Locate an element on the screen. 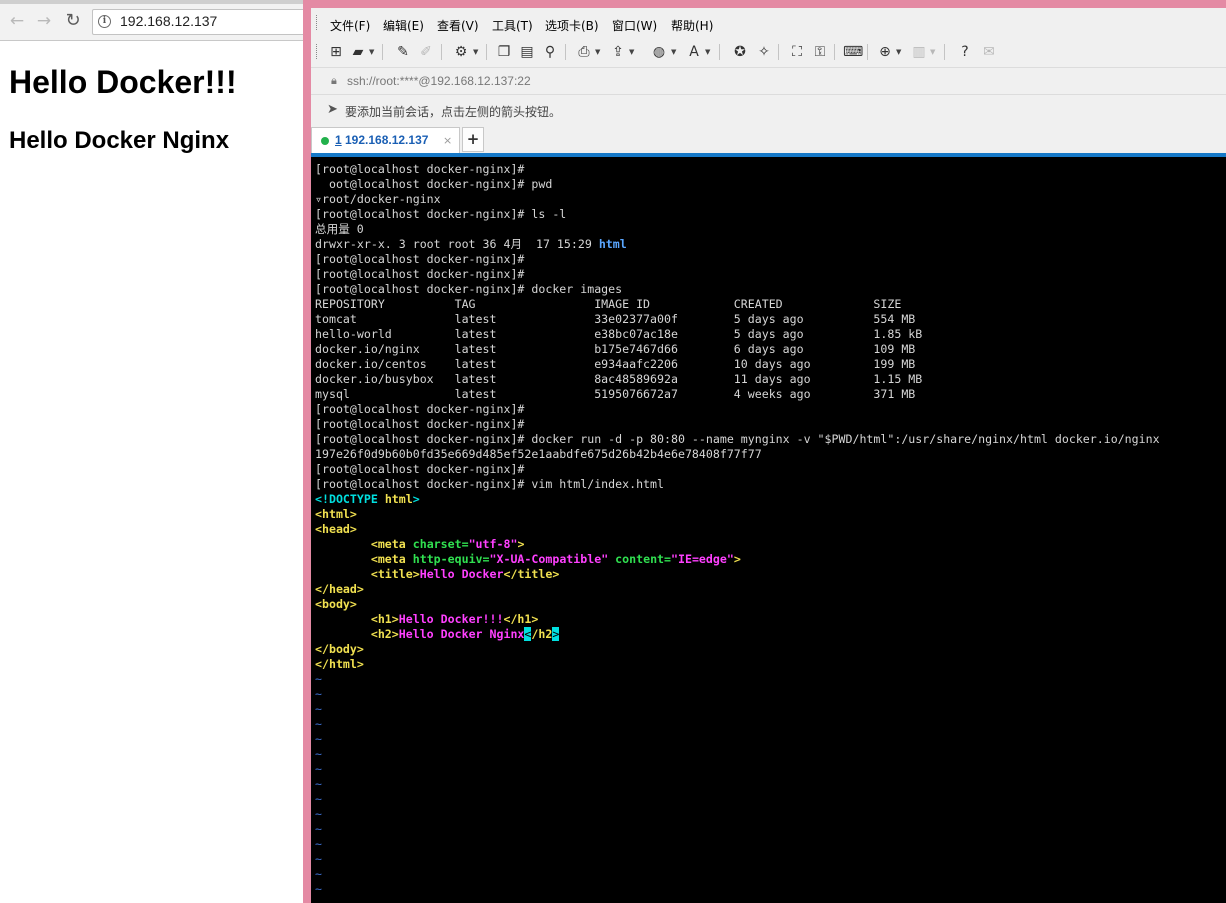 The height and width of the screenshot is (903, 1226). connect-icon: ✎ is located at coordinates (403, 52).